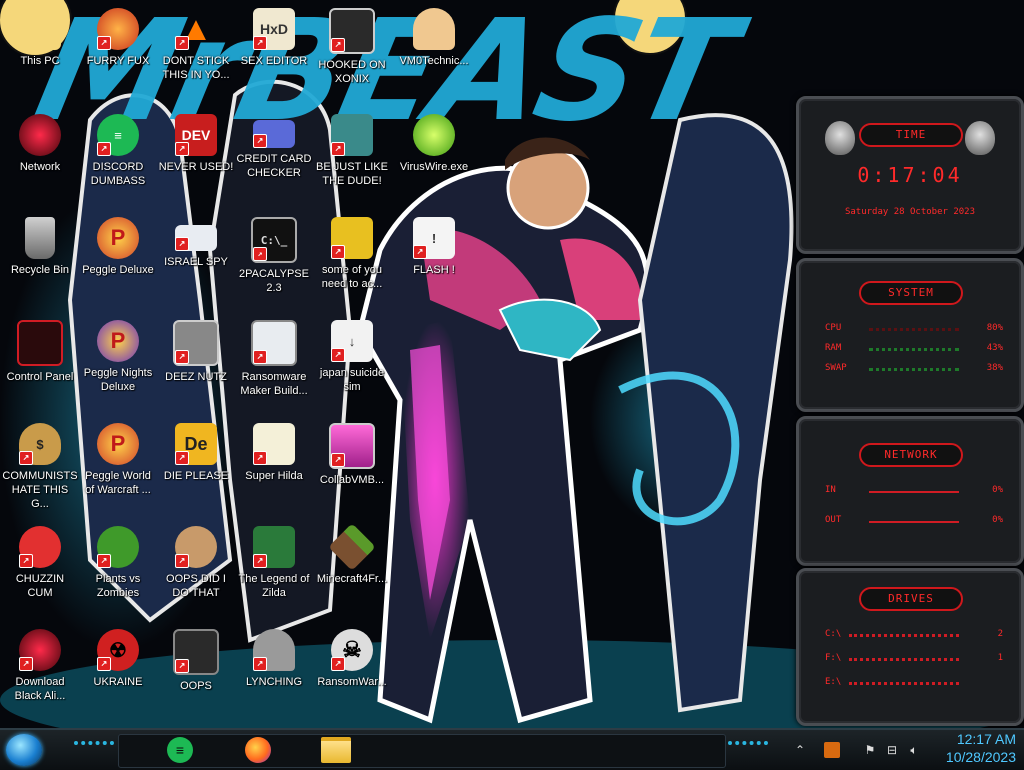 This screenshot has width=1024, height=770. Describe the element at coordinates (180, 750) in the screenshot. I see `taskbar-pin-spotify: ≡` at that location.